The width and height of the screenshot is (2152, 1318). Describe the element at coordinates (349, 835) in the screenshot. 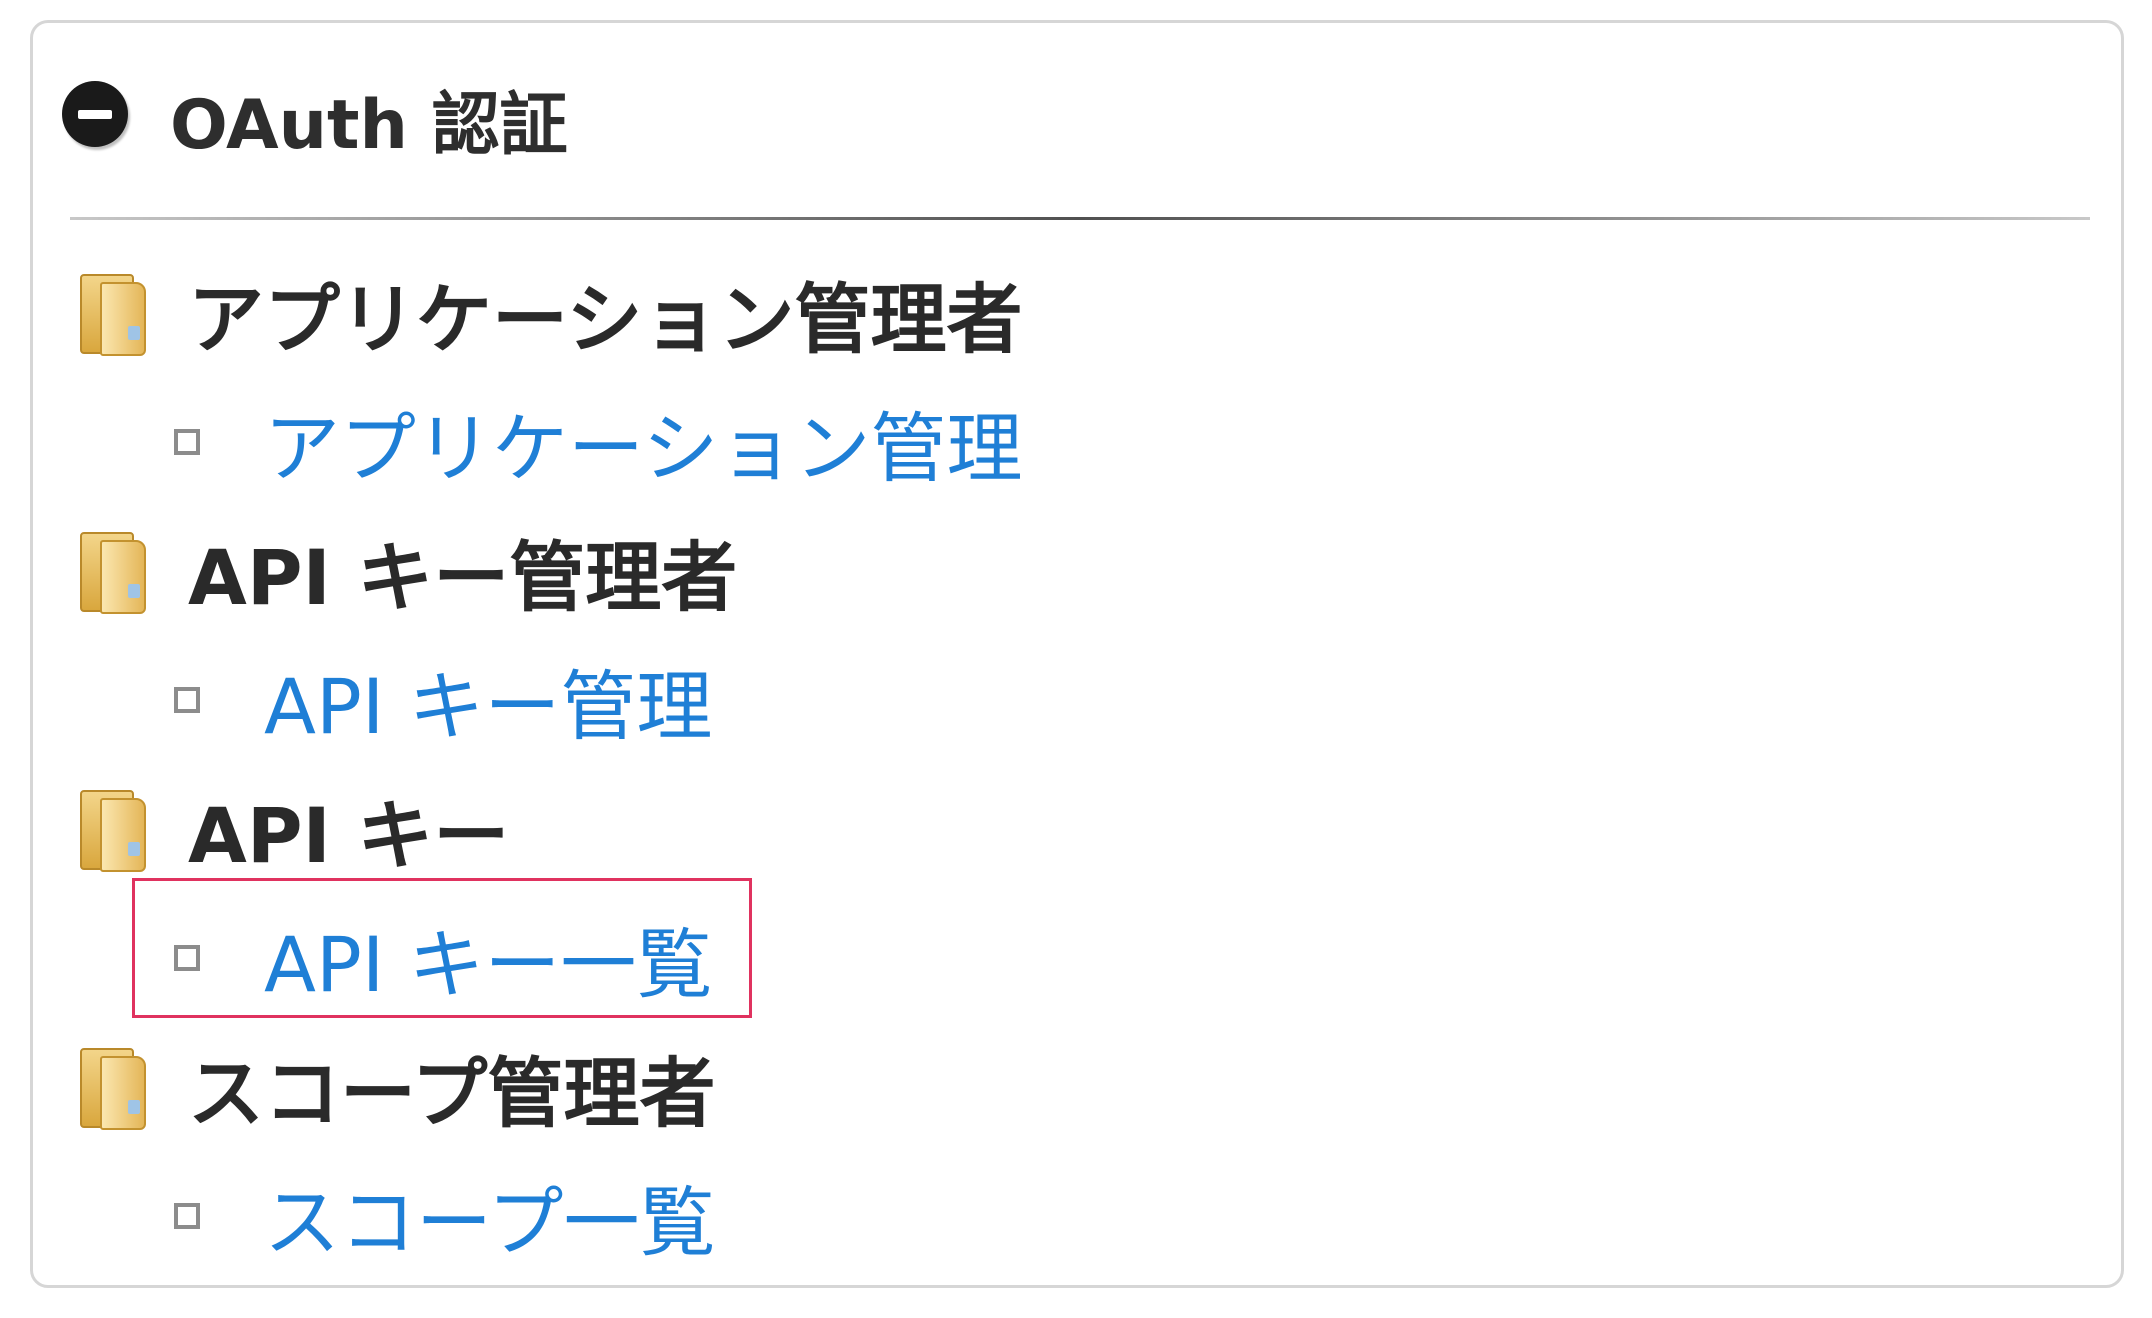

I see `group-label: API キー` at that location.